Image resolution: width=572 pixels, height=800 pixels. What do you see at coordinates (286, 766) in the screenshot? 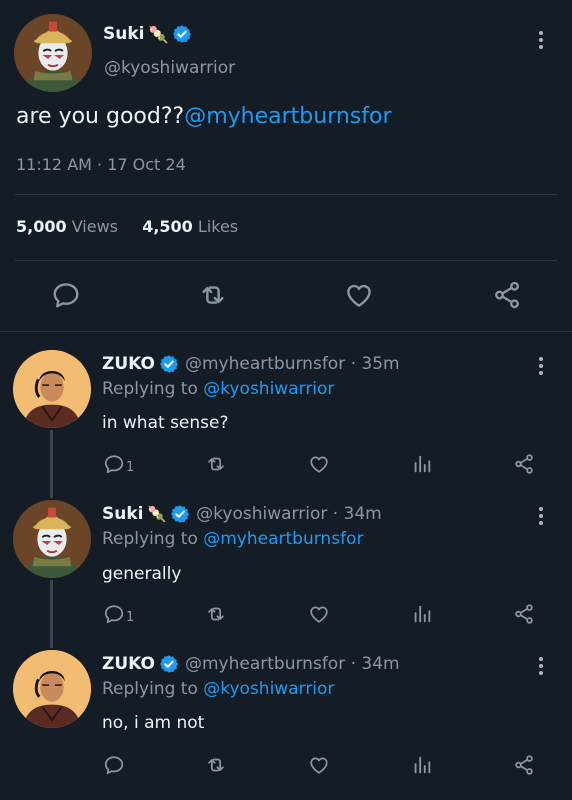
I see `reply-actions` at bounding box center [286, 766].